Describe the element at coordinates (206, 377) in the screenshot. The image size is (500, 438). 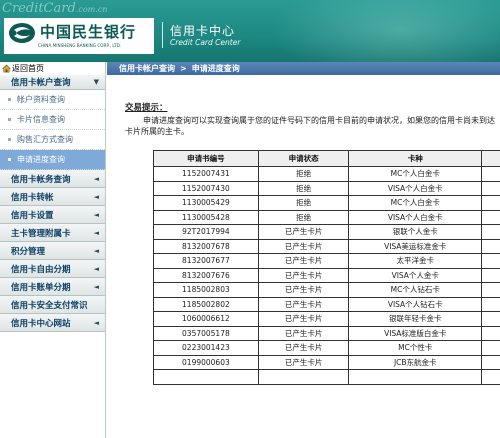
I see `cell-app-no` at that location.